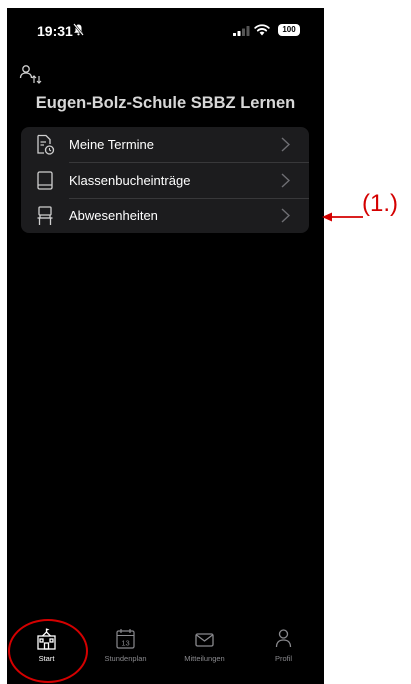 The image size is (411, 684). Describe the element at coordinates (130, 180) in the screenshot. I see `menu-item-label: Klassenbucheinträge` at that location.